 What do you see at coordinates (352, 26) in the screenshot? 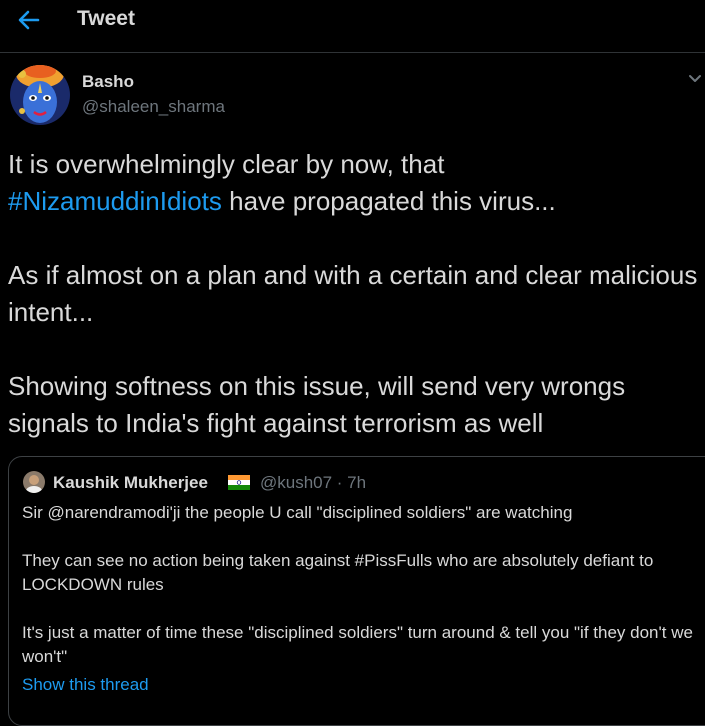
I see `header-bar: Tweet` at bounding box center [352, 26].